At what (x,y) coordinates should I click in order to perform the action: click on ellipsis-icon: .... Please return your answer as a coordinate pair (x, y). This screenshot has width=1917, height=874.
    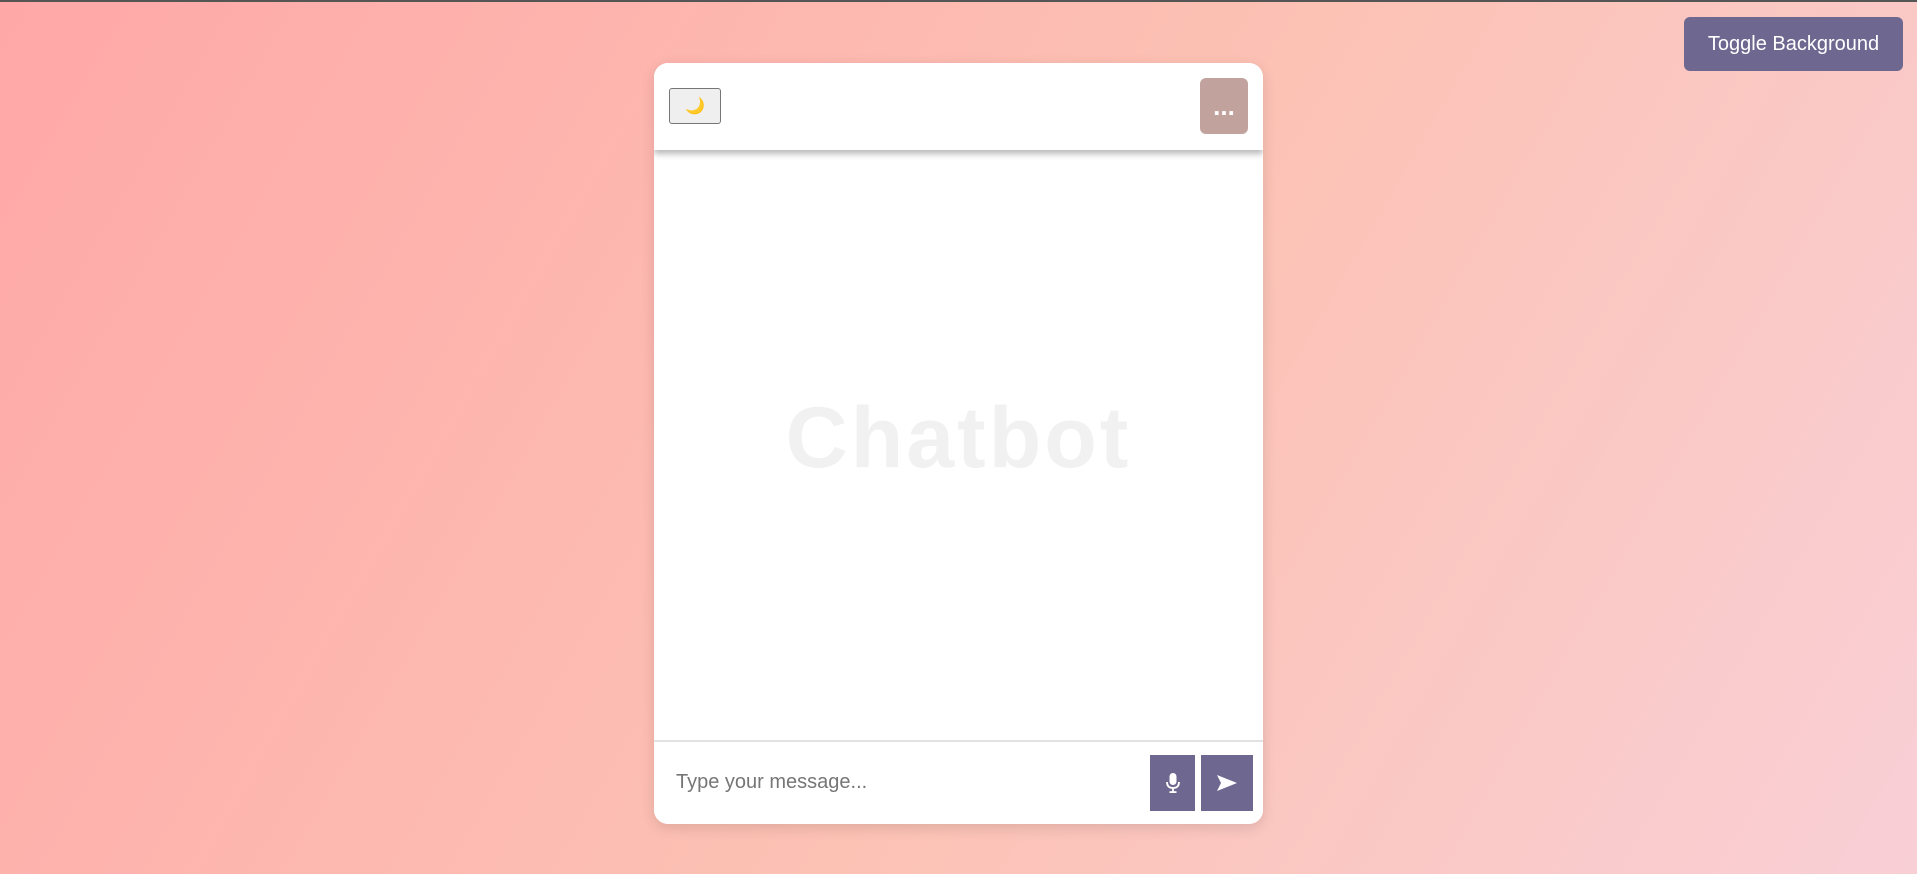
    Looking at the image, I should click on (1224, 106).